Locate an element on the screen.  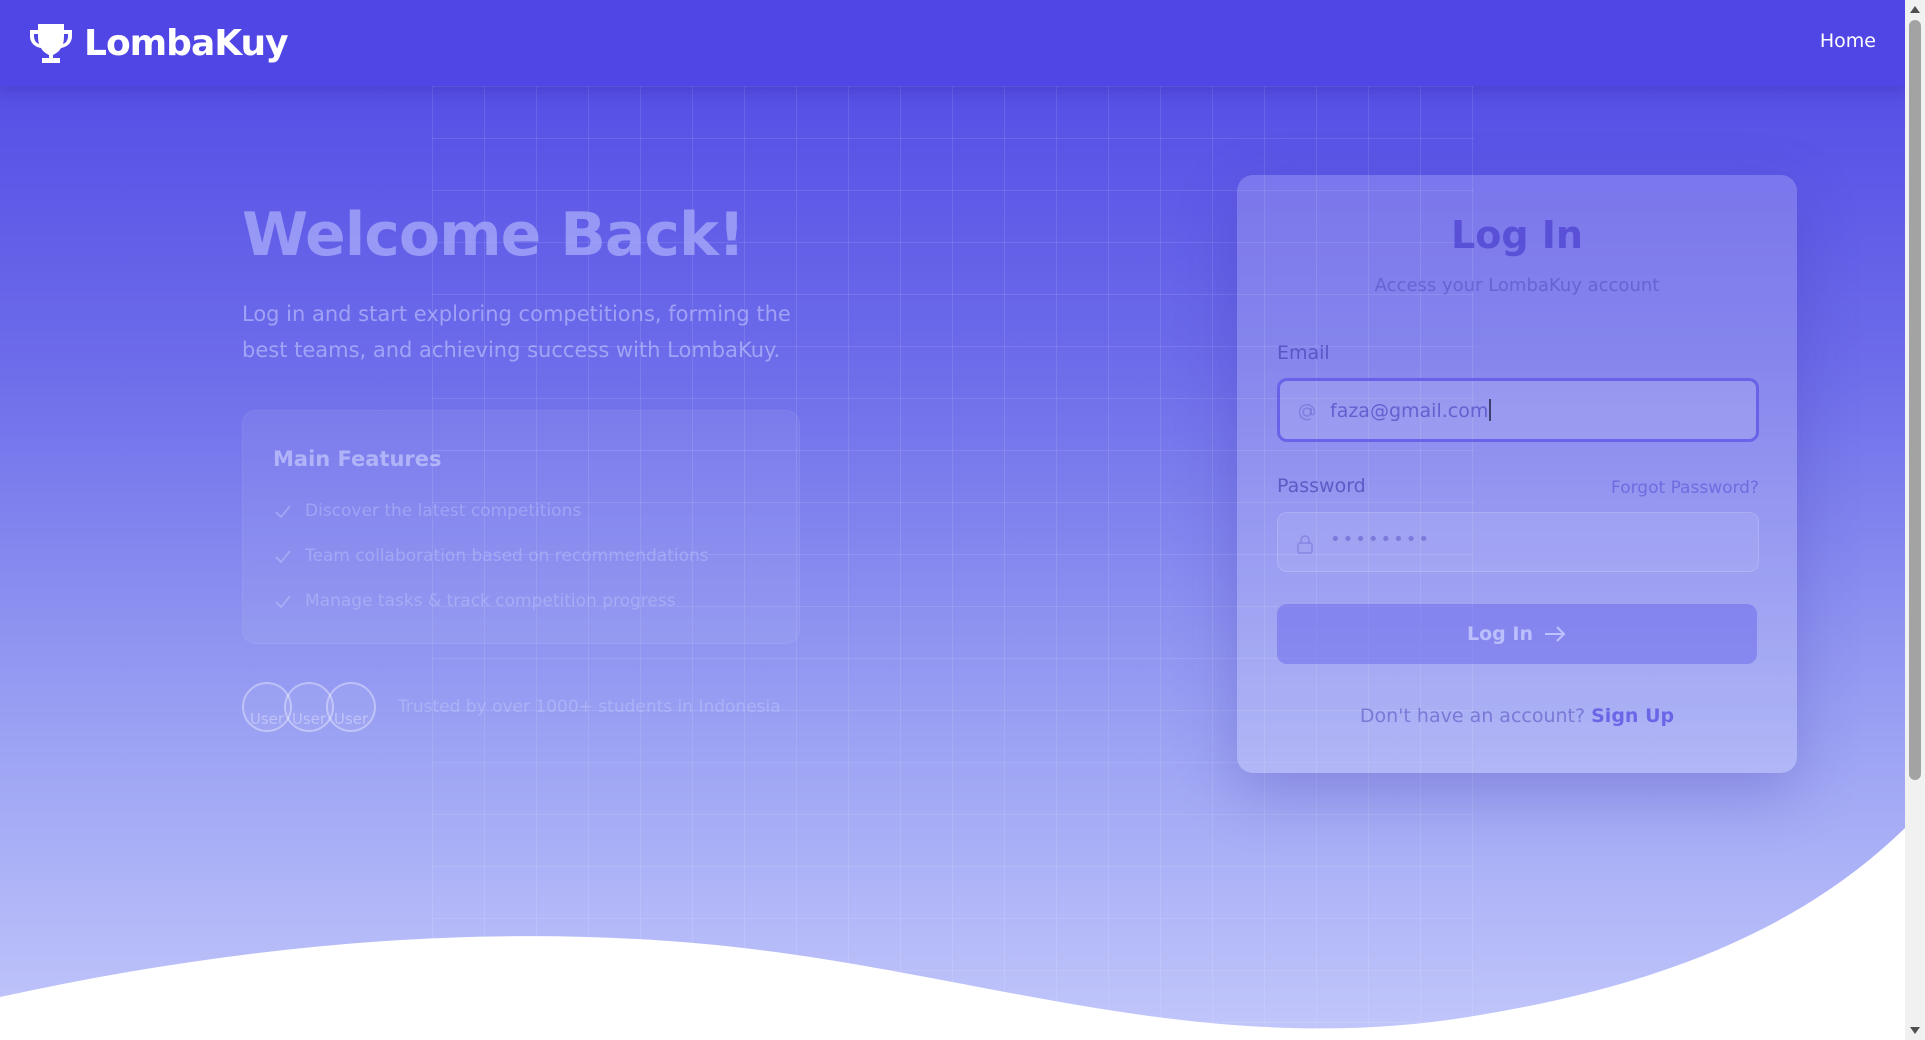
email-value: faza@gmail.com is located at coordinates (1409, 411).